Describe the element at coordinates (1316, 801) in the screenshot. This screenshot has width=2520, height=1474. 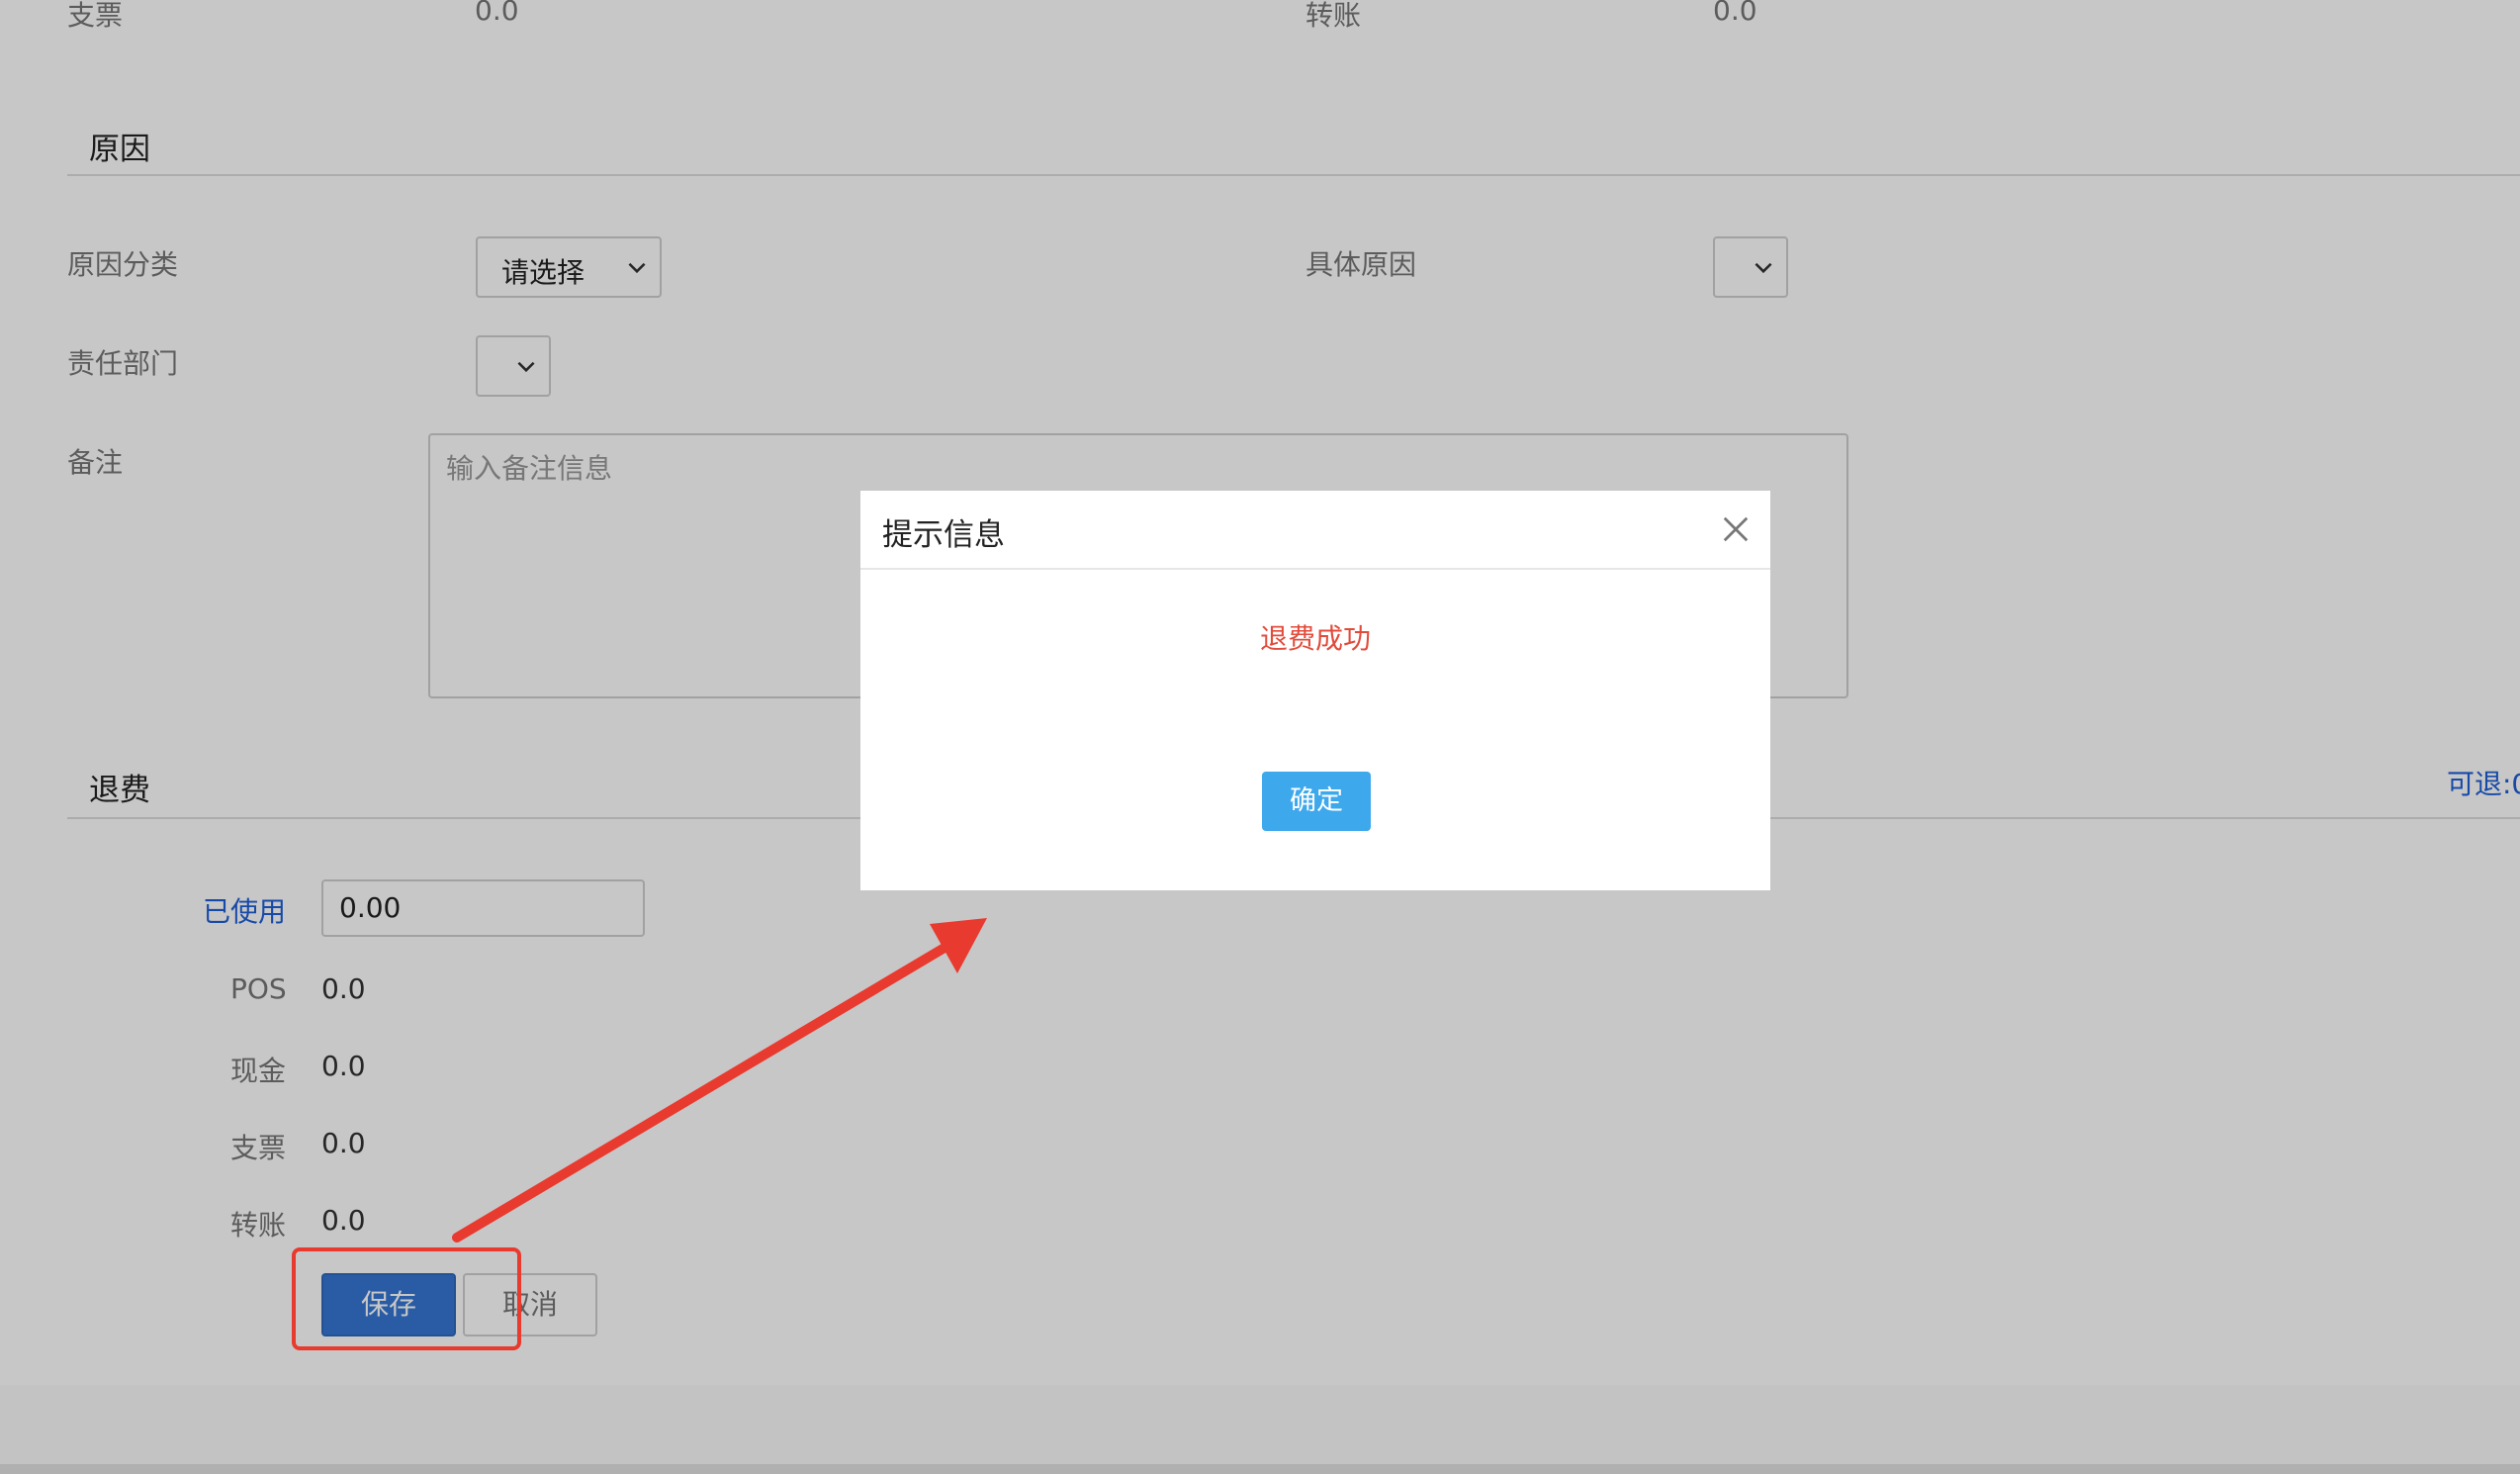
I see `confirm-button: 确定` at that location.